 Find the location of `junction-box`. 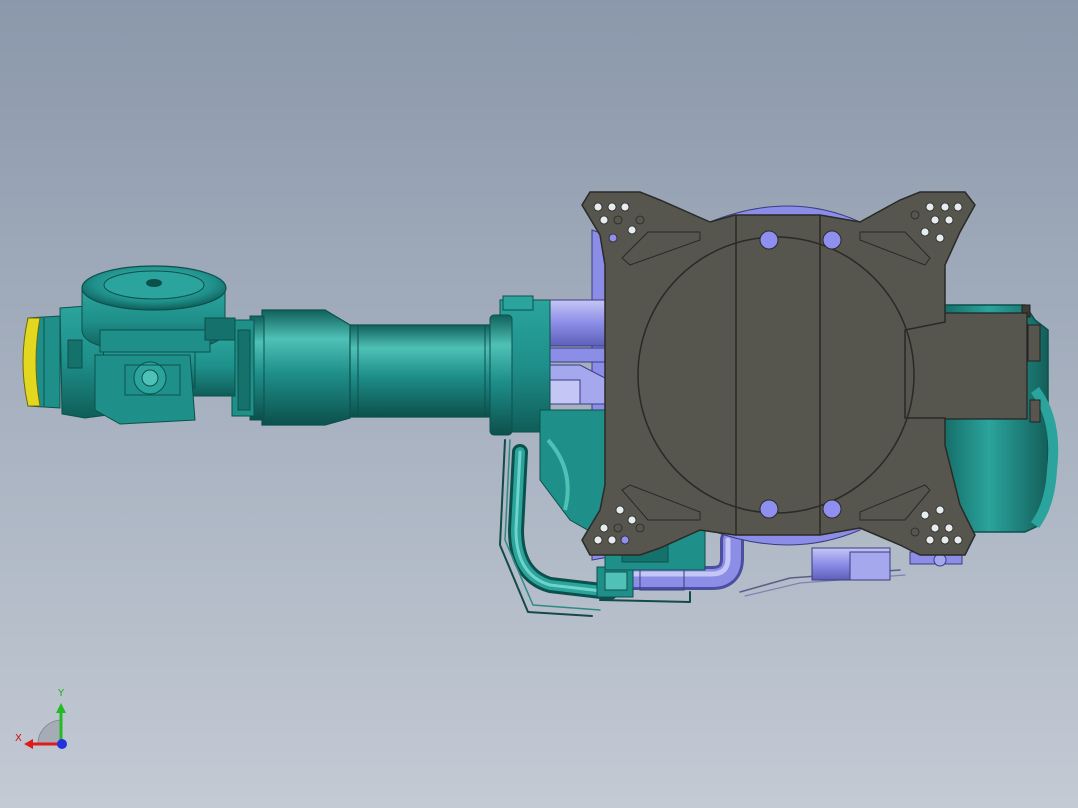

junction-box is located at coordinates (966, 366).